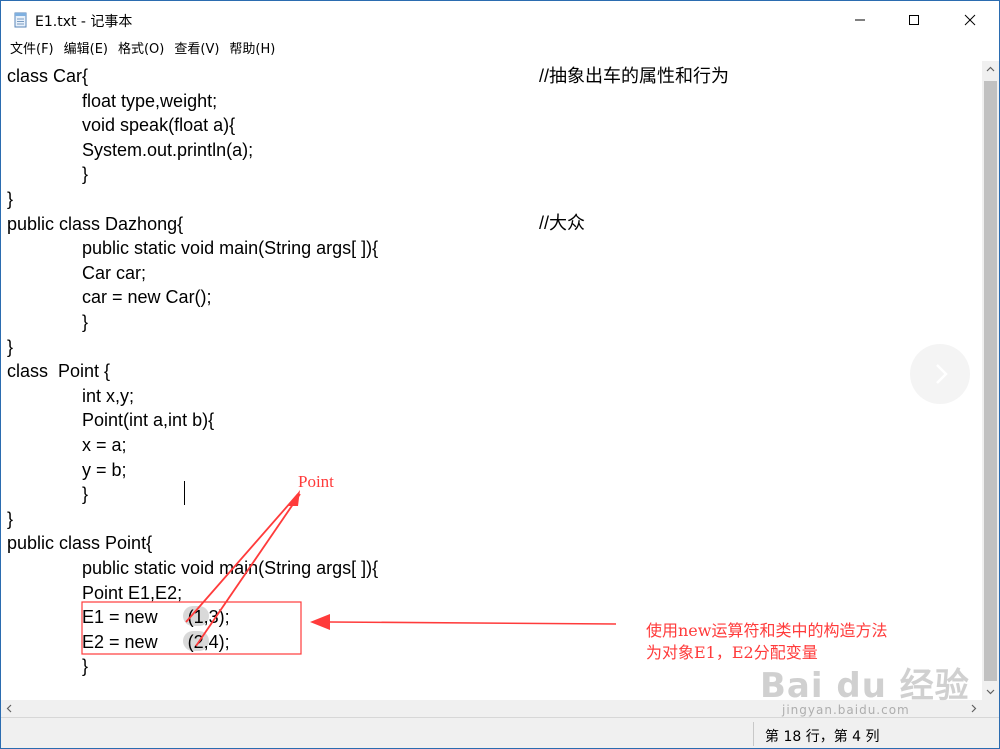  What do you see at coordinates (118, 641) in the screenshot?
I see `code-line: E2 = new (2,4);` at bounding box center [118, 641].